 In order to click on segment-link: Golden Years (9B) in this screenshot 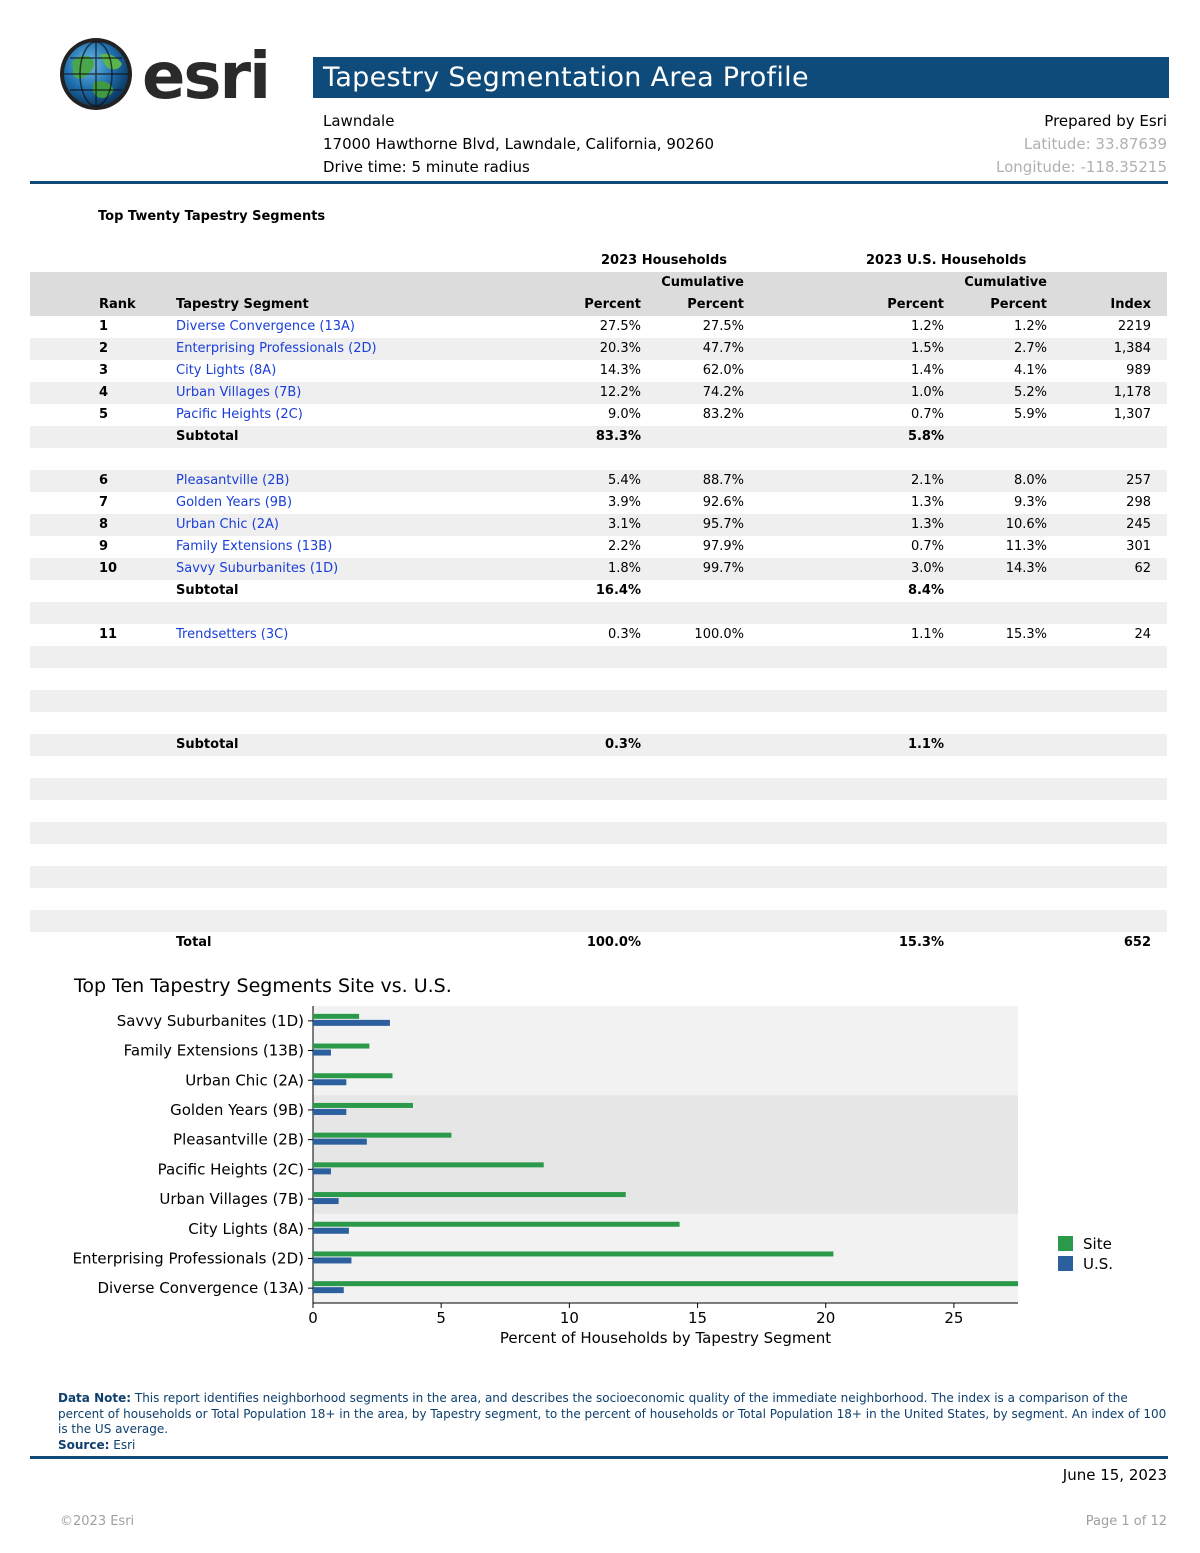, I will do `click(234, 503)`.